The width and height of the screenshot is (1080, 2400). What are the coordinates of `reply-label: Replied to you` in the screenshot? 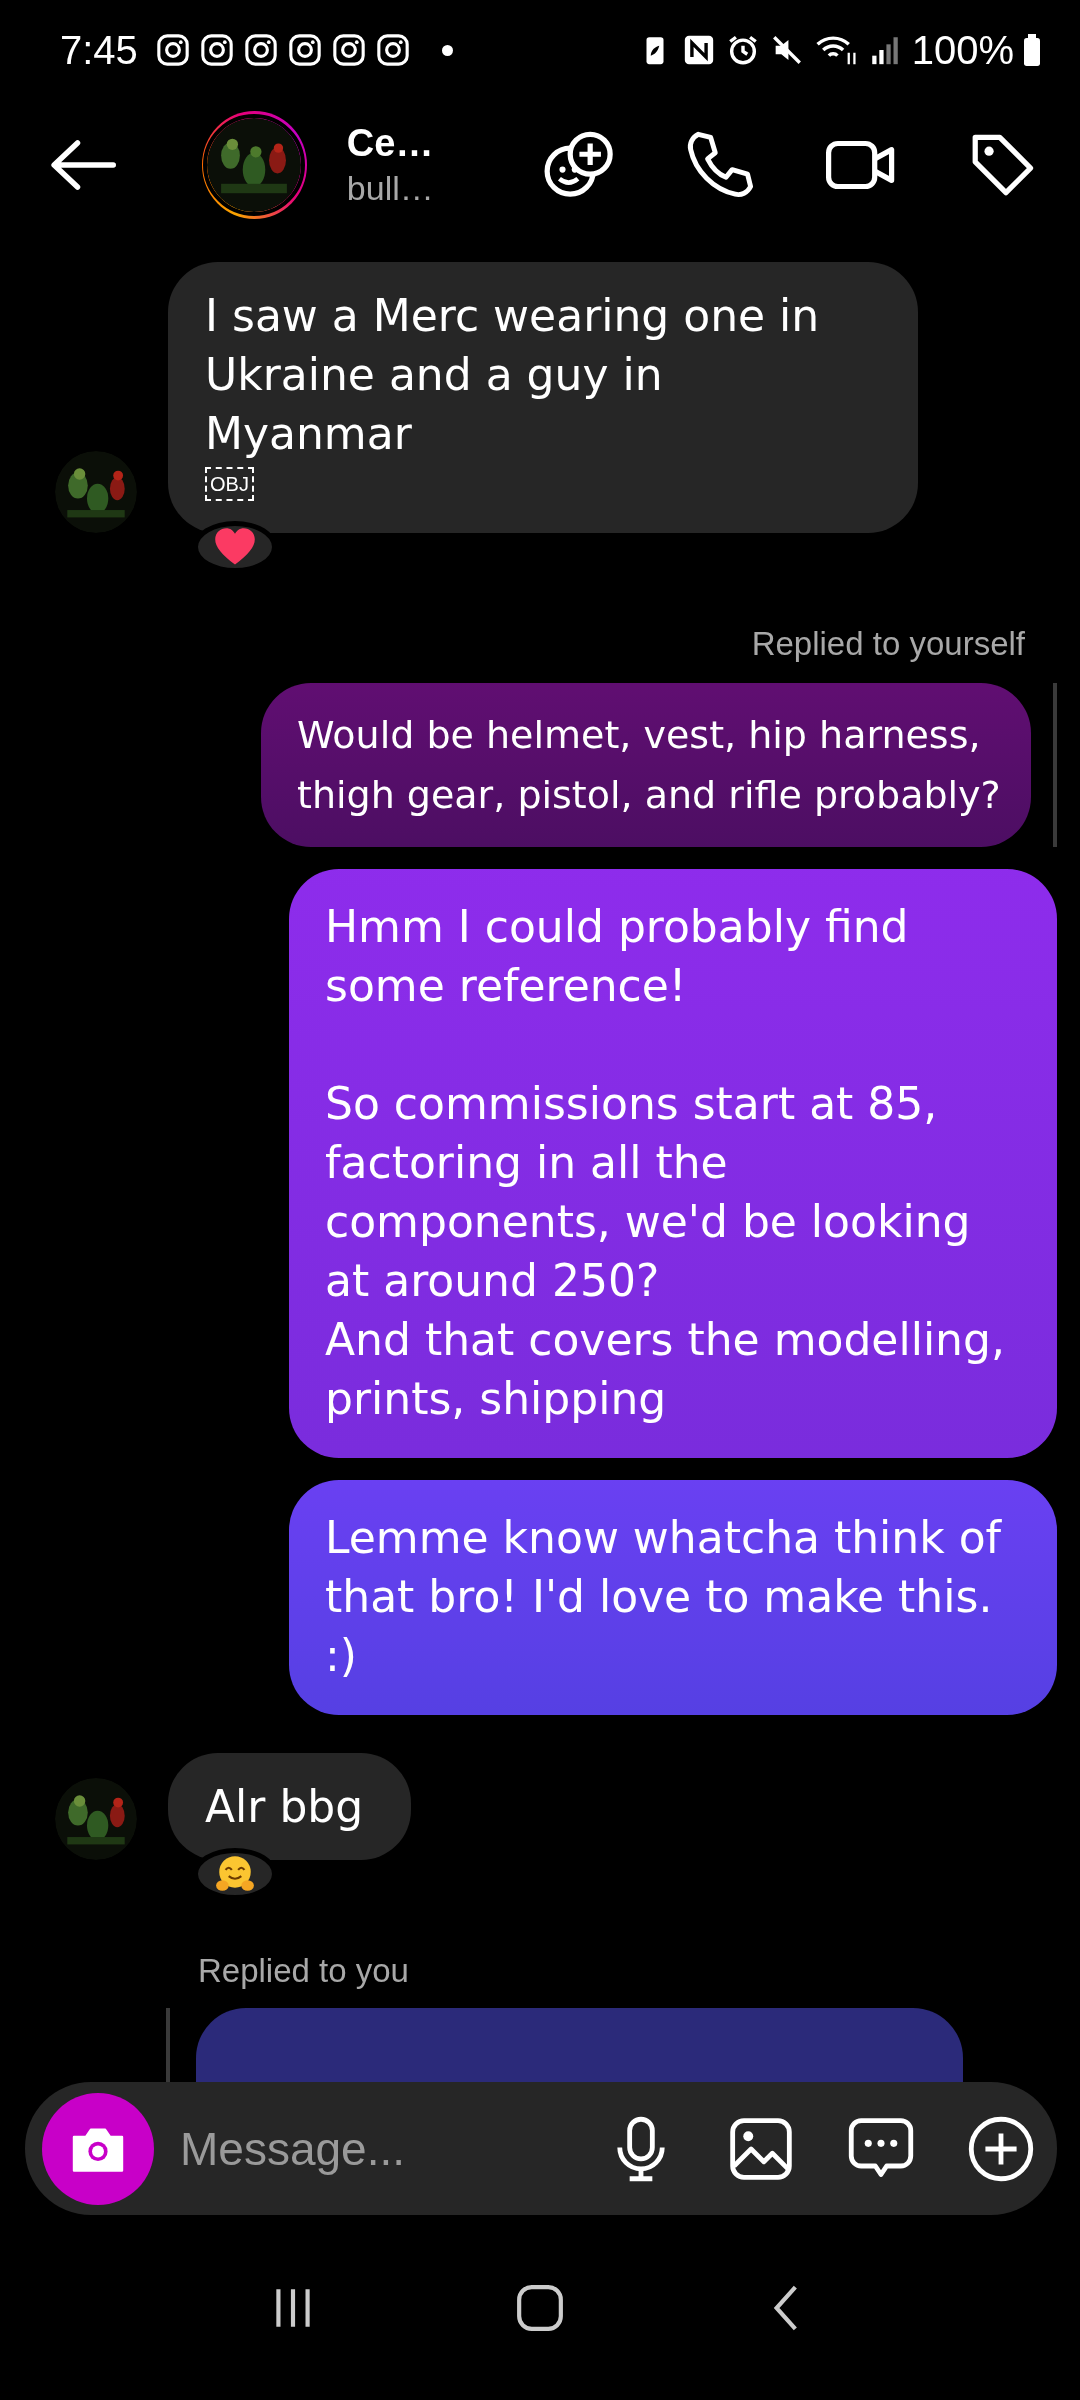 It's located at (304, 1971).